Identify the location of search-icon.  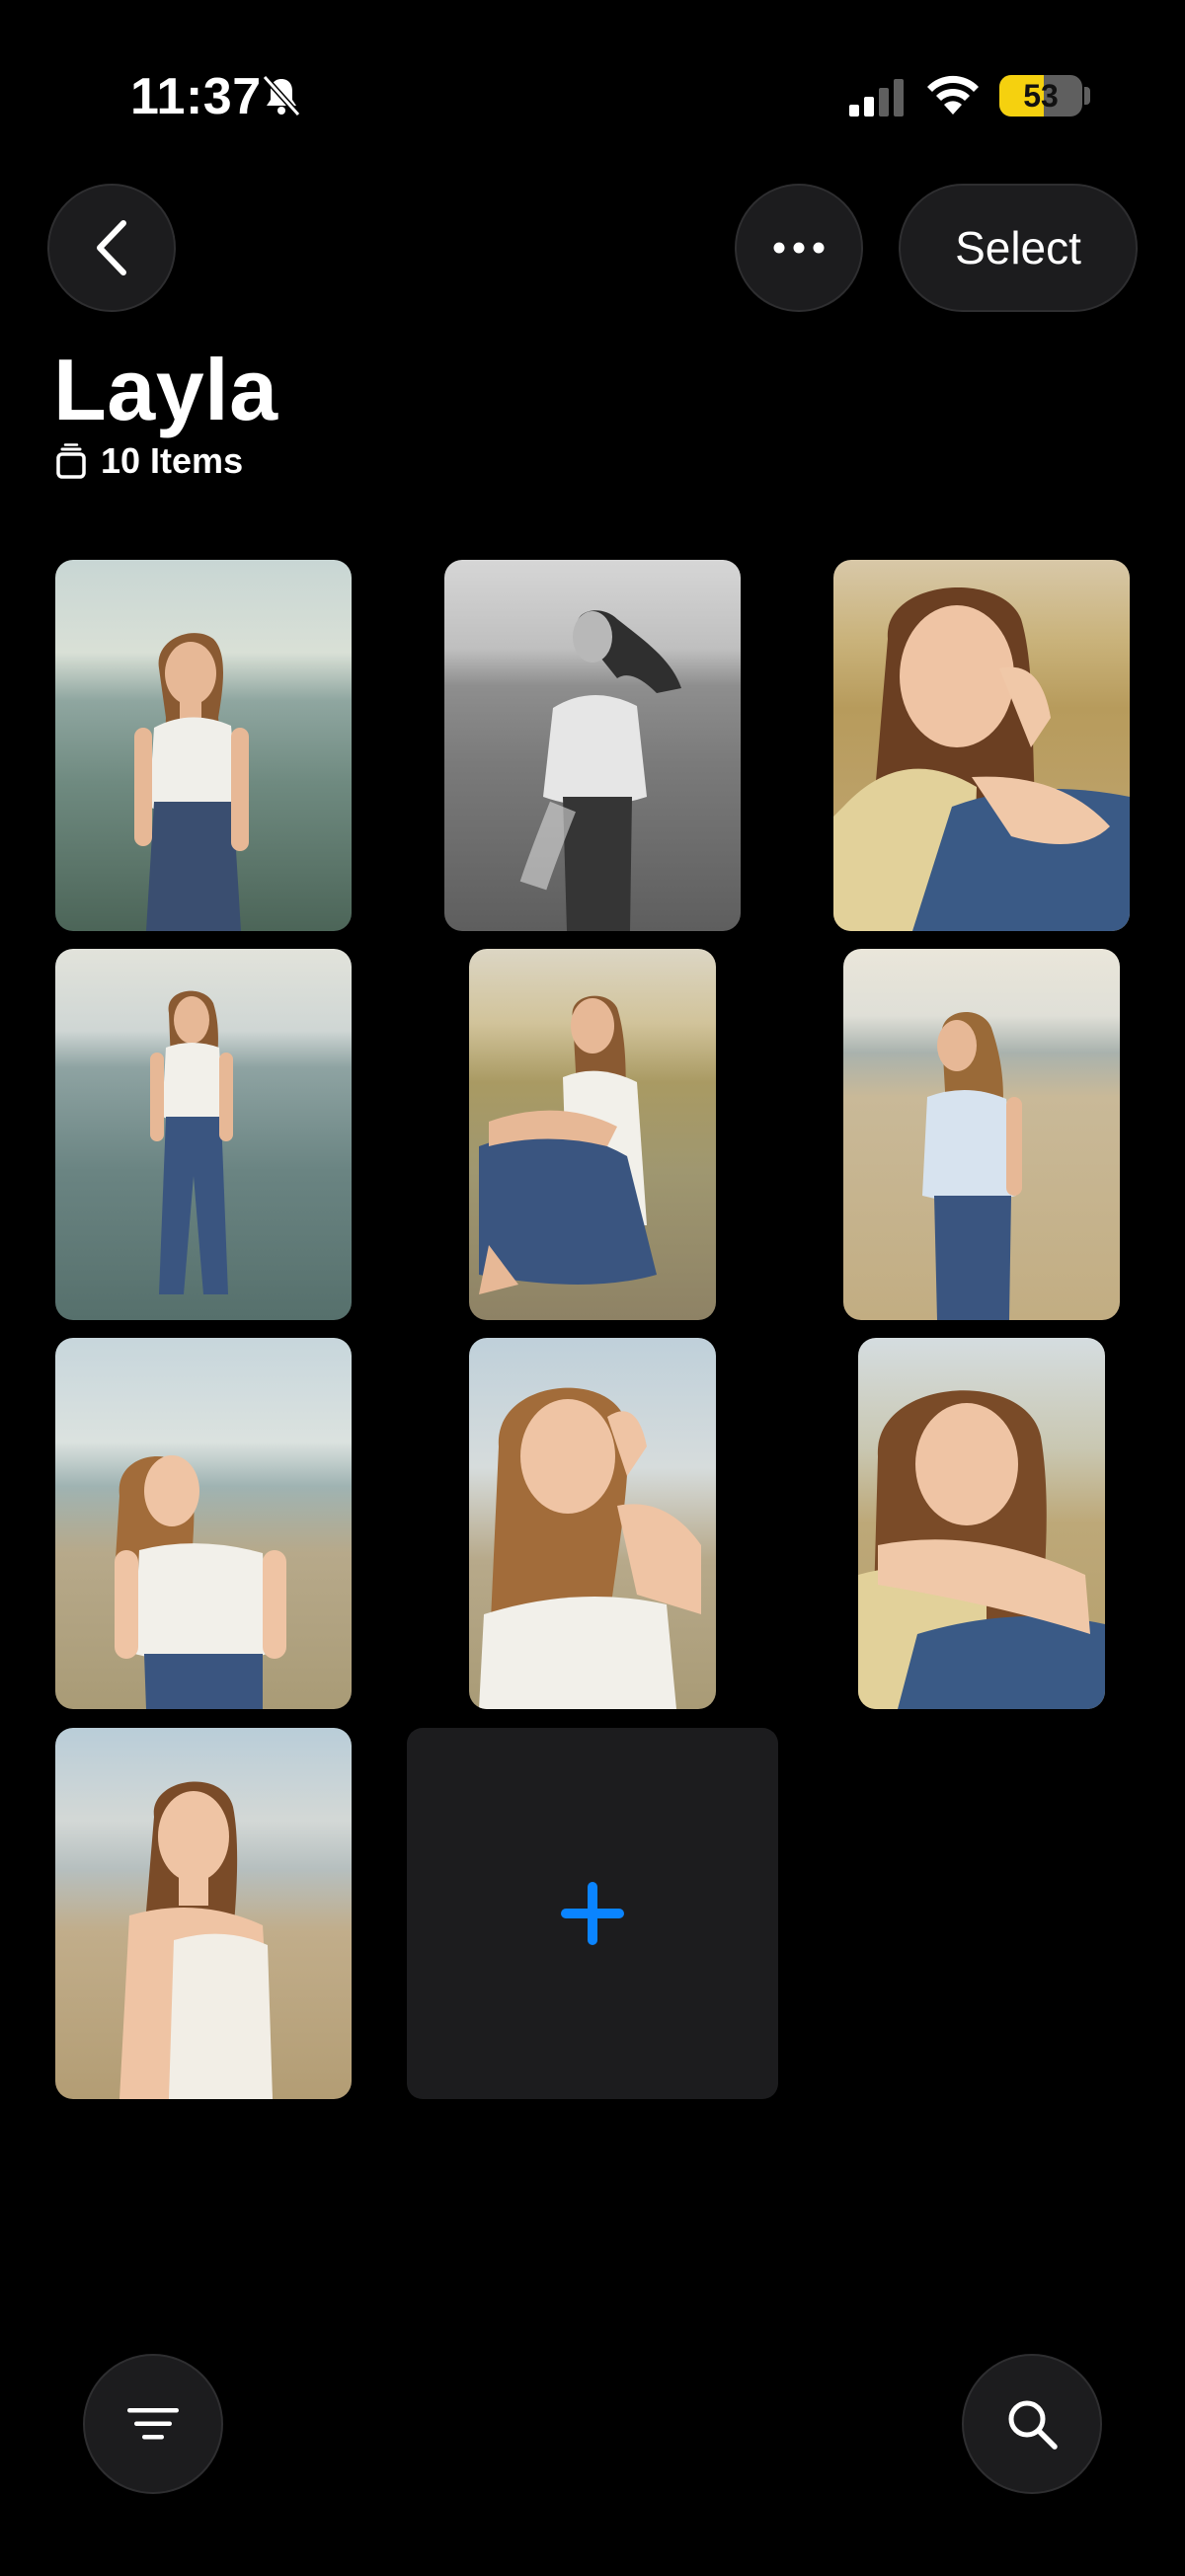
(1033, 2425).